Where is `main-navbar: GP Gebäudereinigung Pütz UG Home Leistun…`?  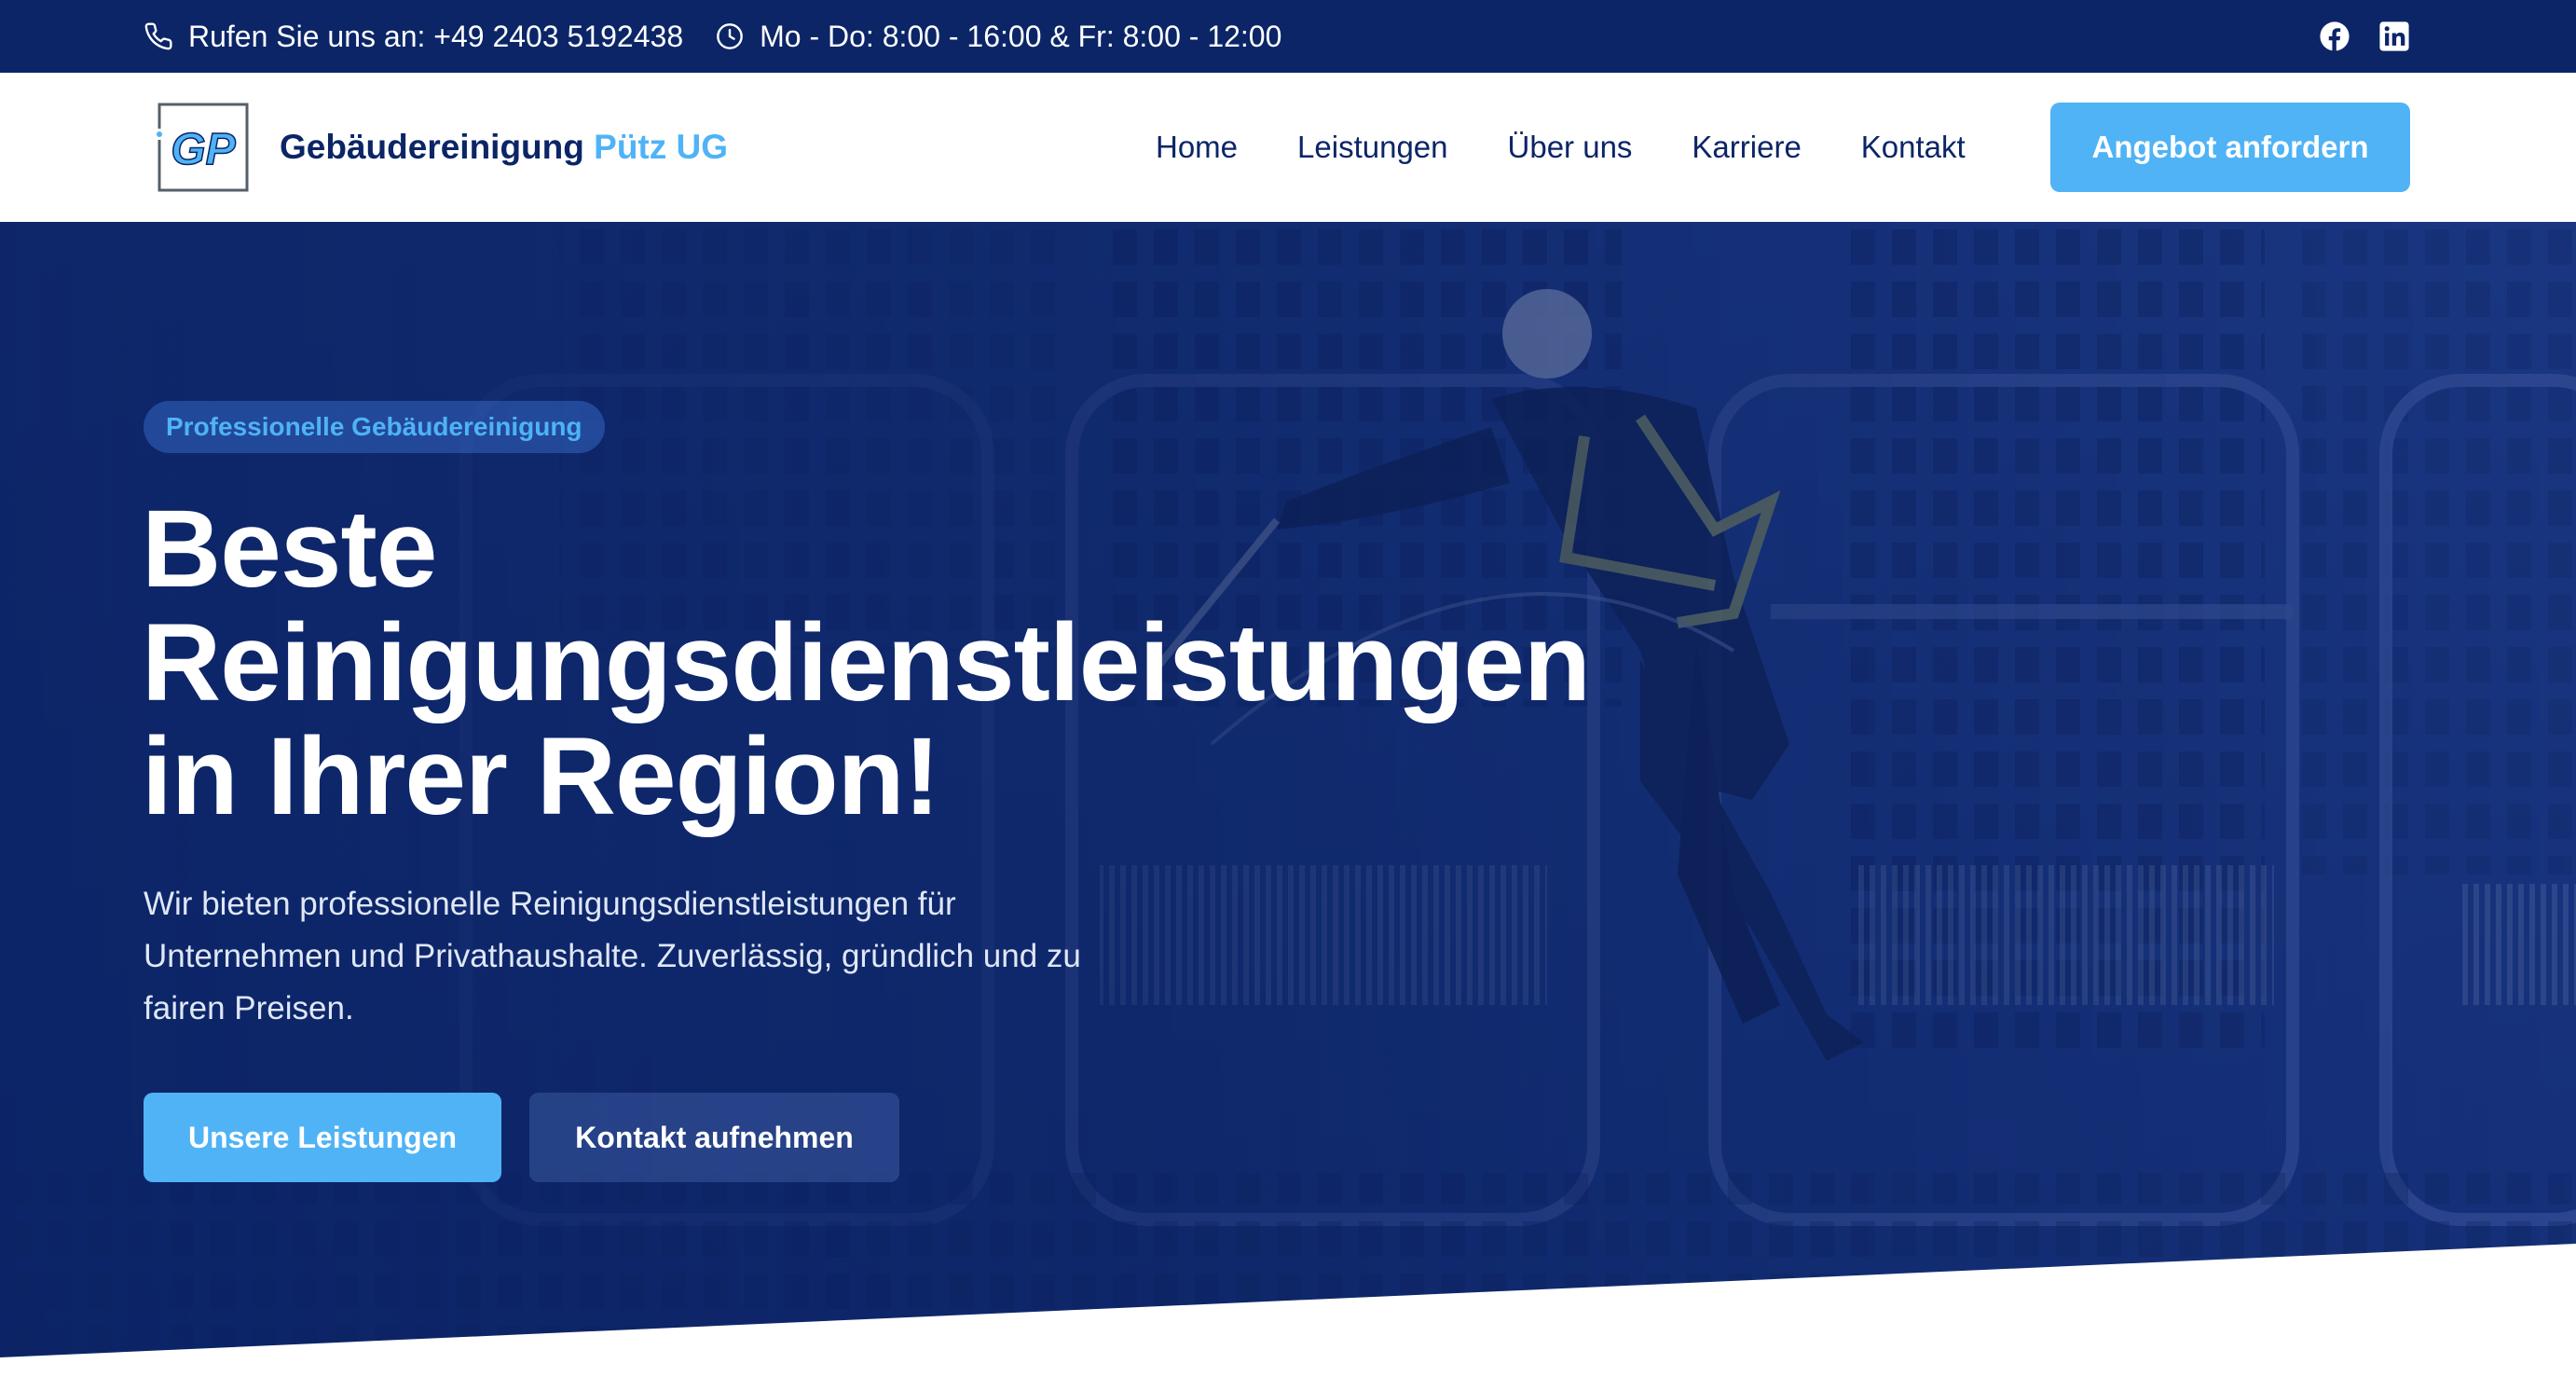 main-navbar: GP Gebäudereinigung Pütz UG Home Leistun… is located at coordinates (1288, 148).